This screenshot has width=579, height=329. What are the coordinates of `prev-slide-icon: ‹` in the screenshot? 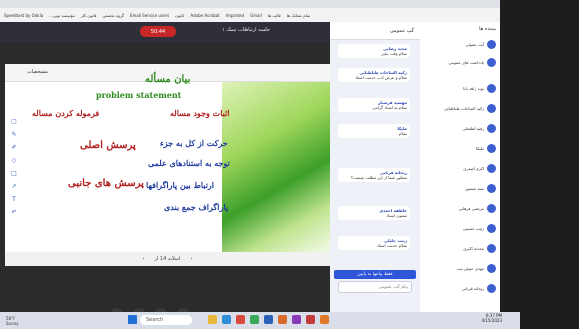 It's located at (144, 259).